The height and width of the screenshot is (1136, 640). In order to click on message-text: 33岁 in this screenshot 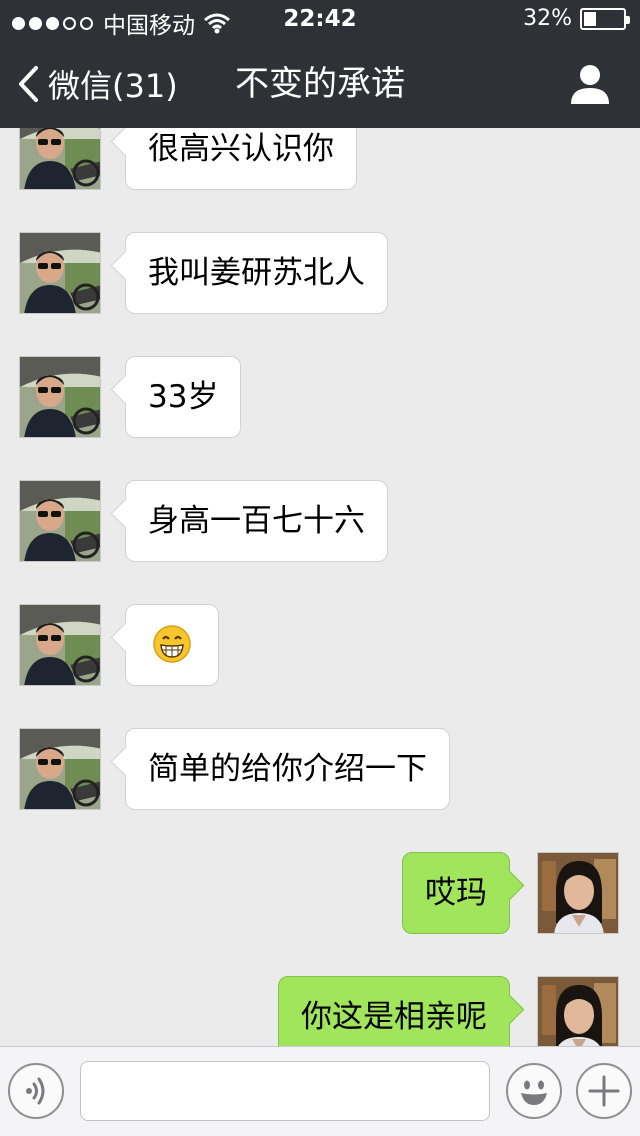, I will do `click(183, 397)`.